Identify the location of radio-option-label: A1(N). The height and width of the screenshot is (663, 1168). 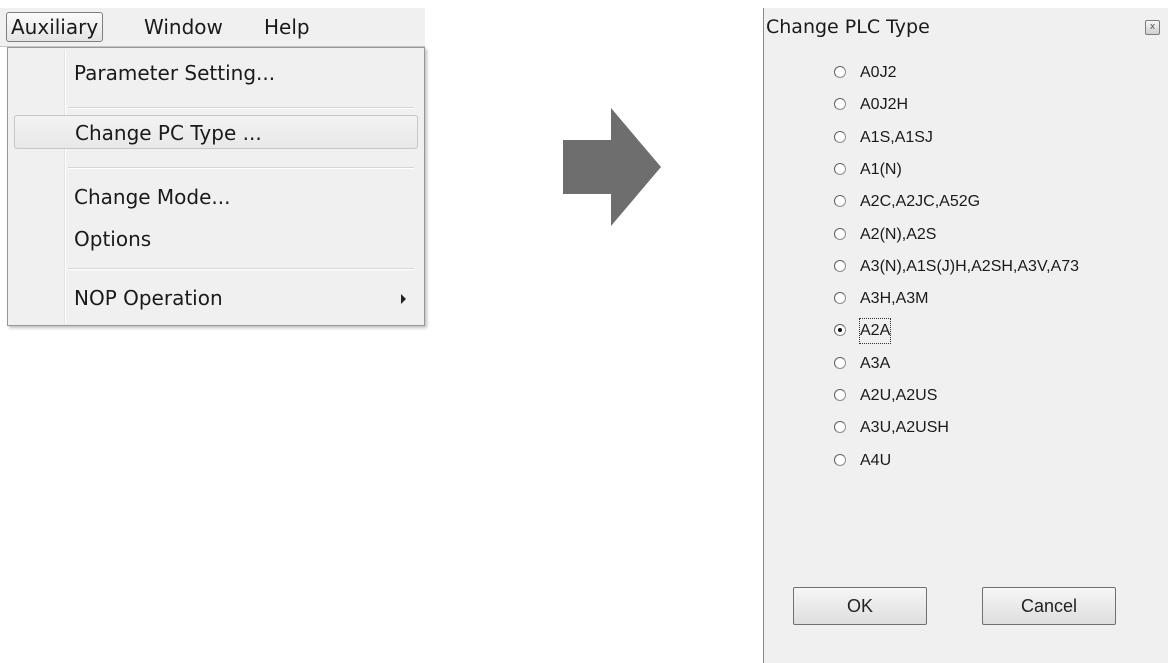
(881, 169).